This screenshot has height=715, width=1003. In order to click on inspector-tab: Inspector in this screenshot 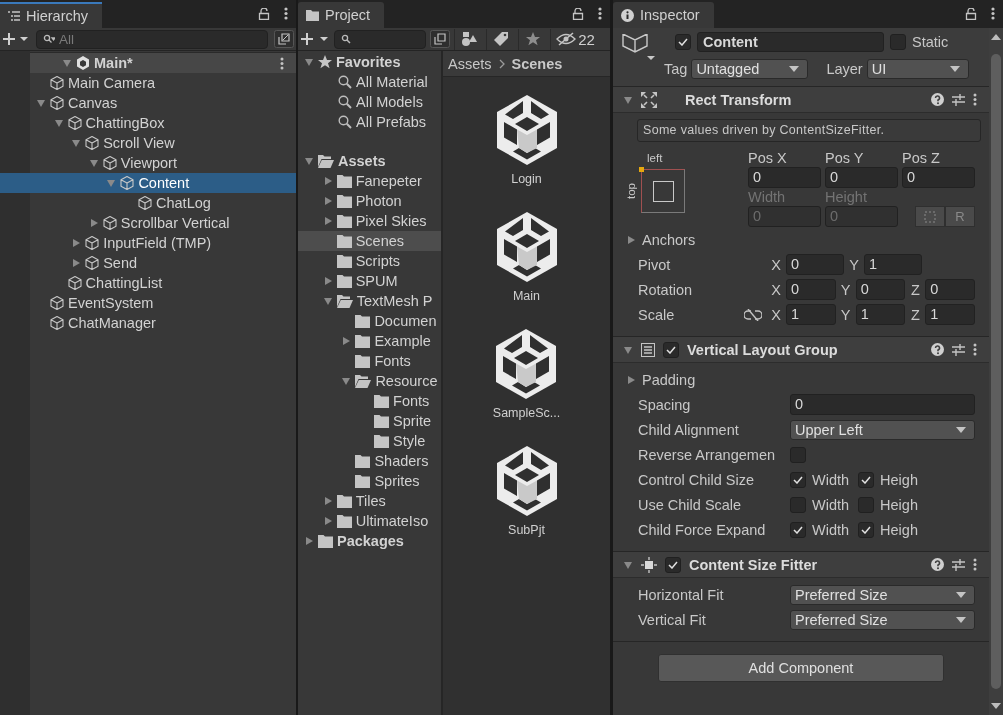, I will do `click(663, 15)`.